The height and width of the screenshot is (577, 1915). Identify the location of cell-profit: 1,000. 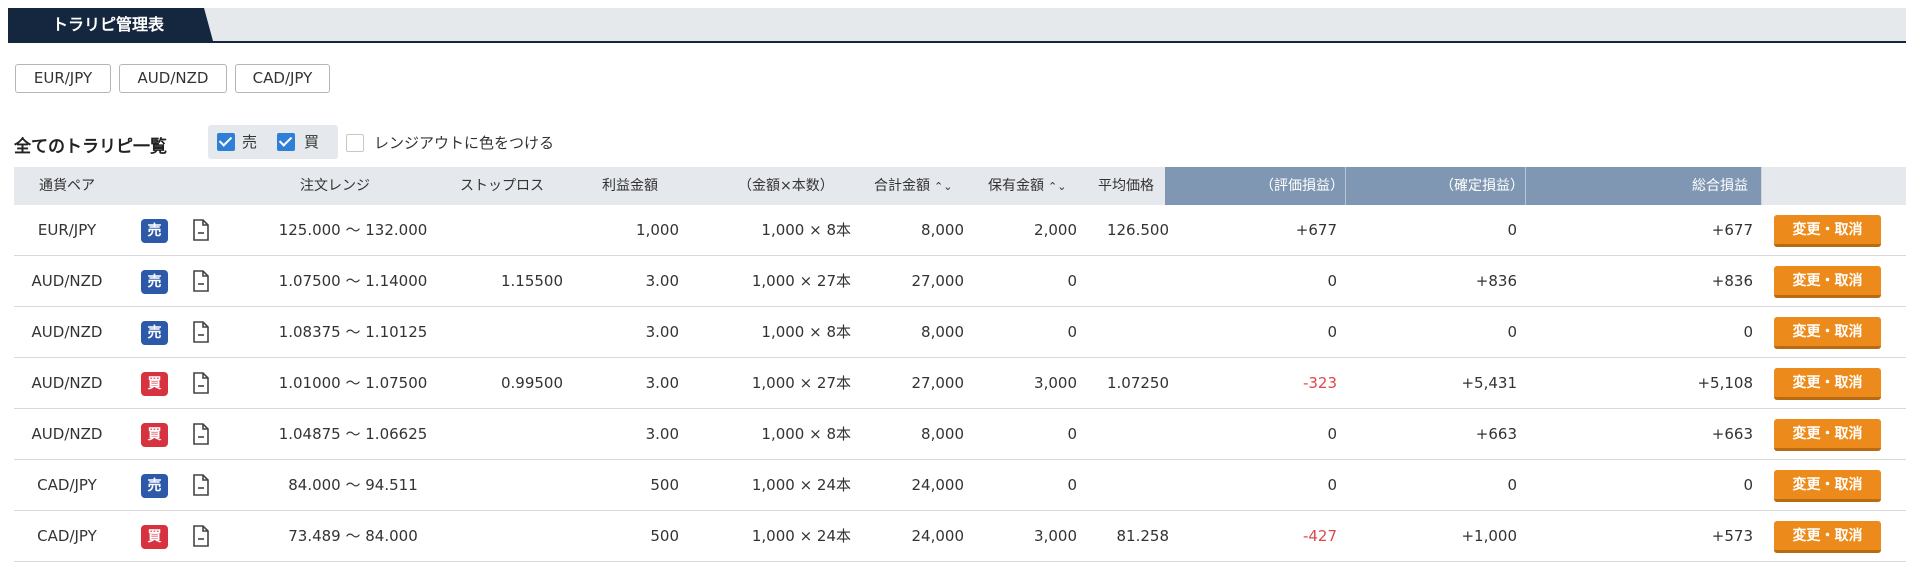
(657, 230).